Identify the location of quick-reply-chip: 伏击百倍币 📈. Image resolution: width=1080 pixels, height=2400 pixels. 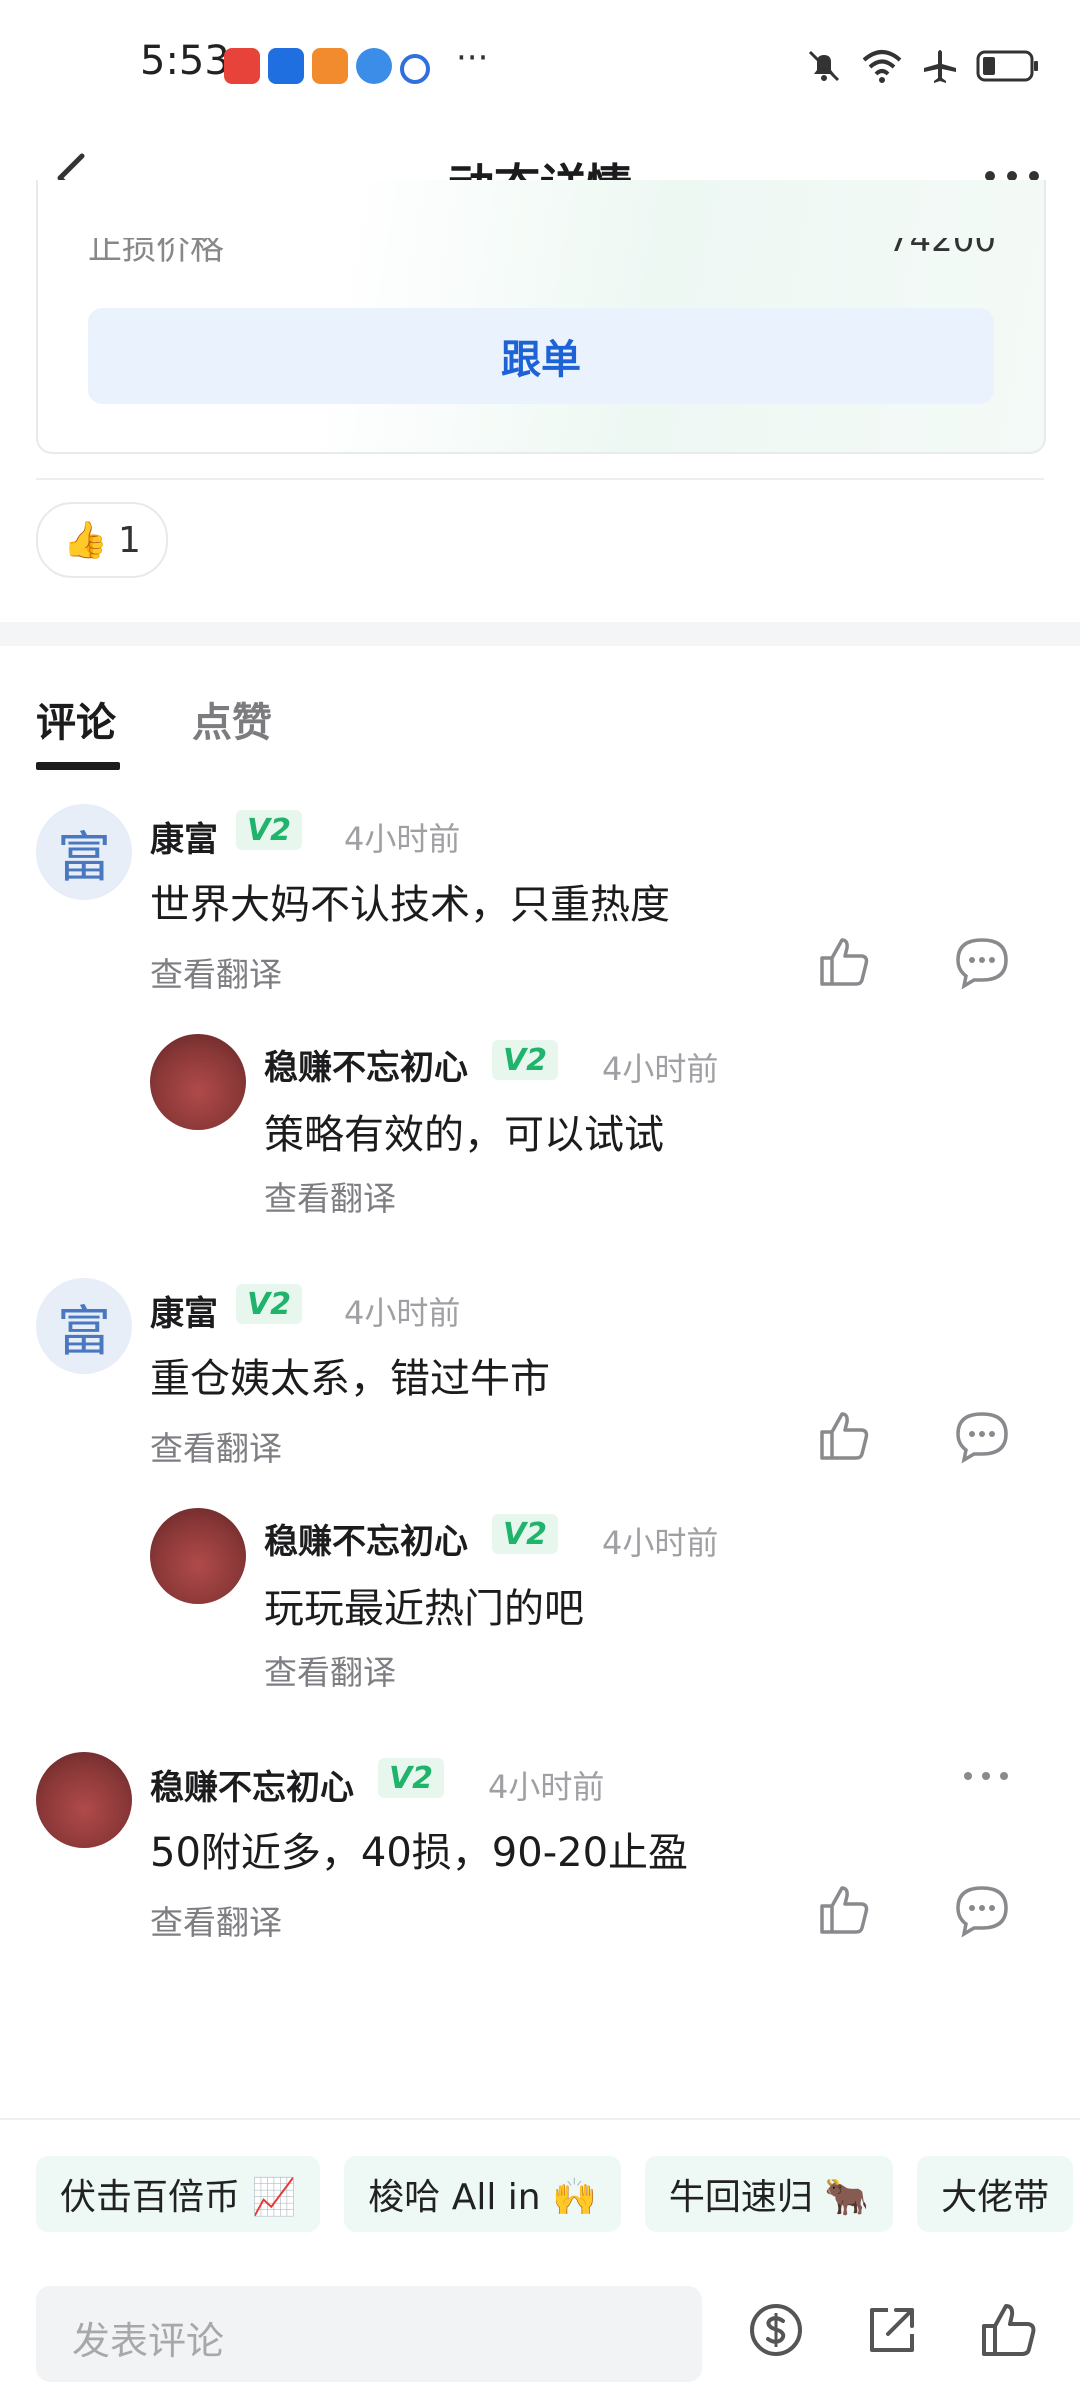
(178, 2194).